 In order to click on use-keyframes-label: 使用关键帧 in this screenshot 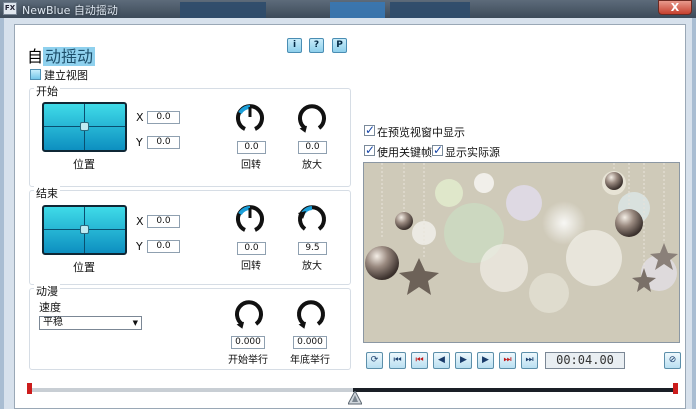, I will do `click(404, 152)`.